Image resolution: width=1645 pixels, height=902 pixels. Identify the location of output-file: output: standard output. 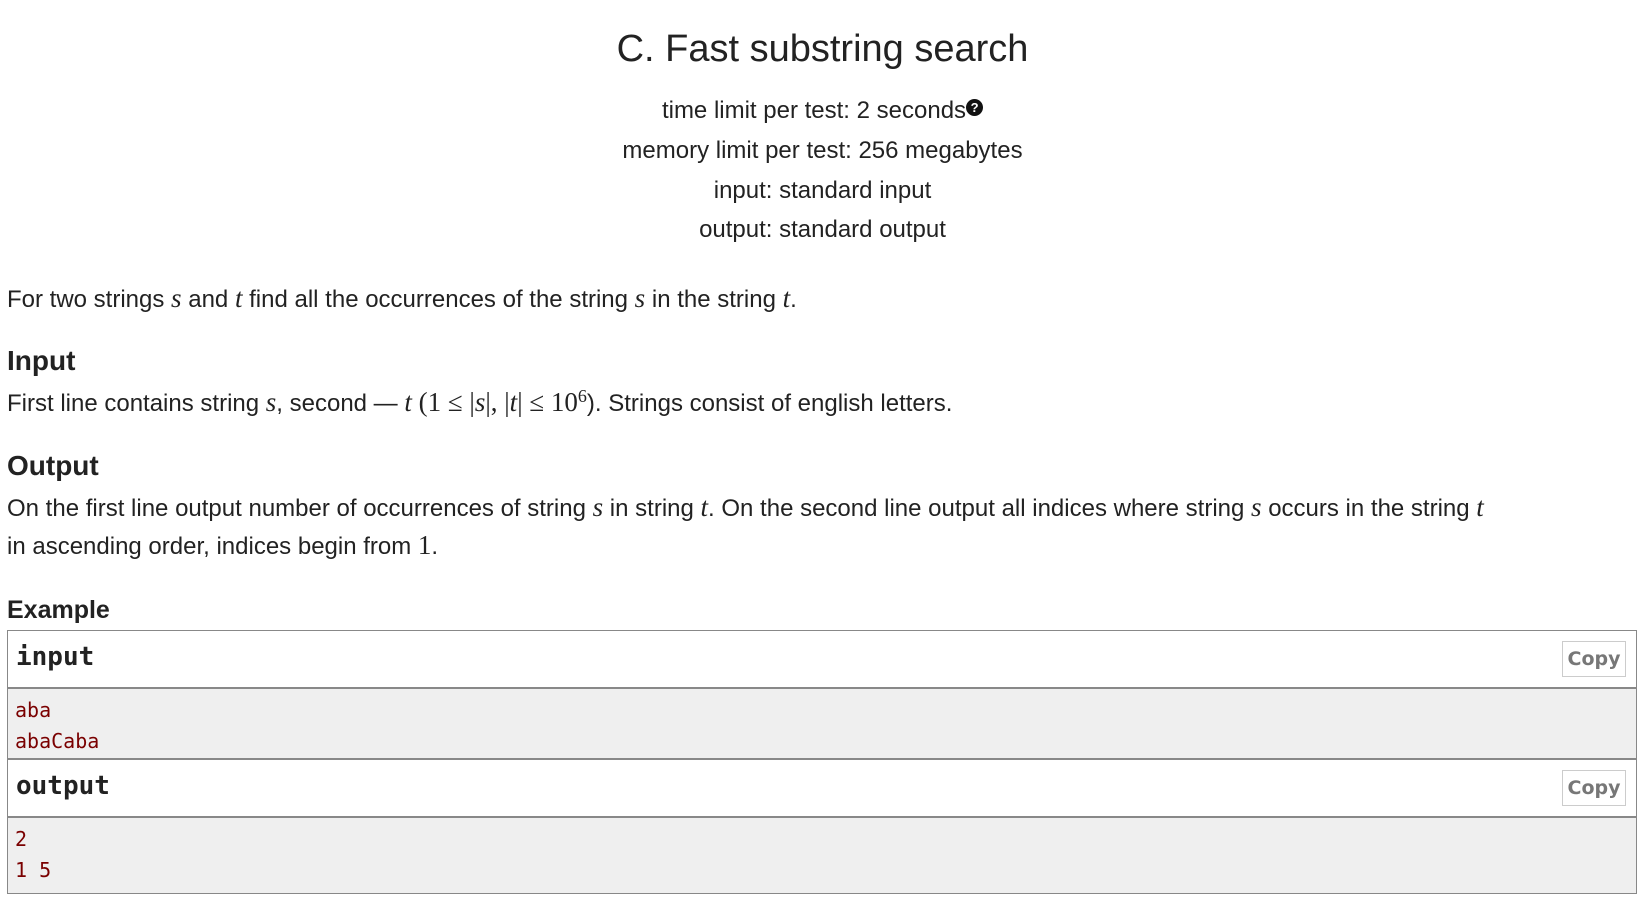
(822, 229).